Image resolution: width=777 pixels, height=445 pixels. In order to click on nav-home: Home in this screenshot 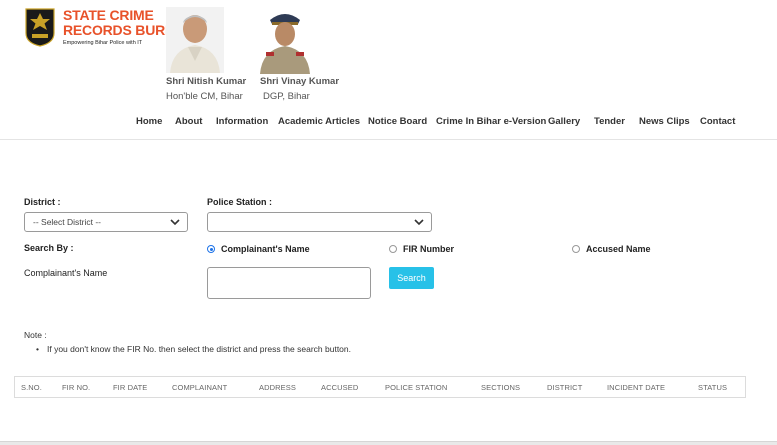, I will do `click(149, 121)`.